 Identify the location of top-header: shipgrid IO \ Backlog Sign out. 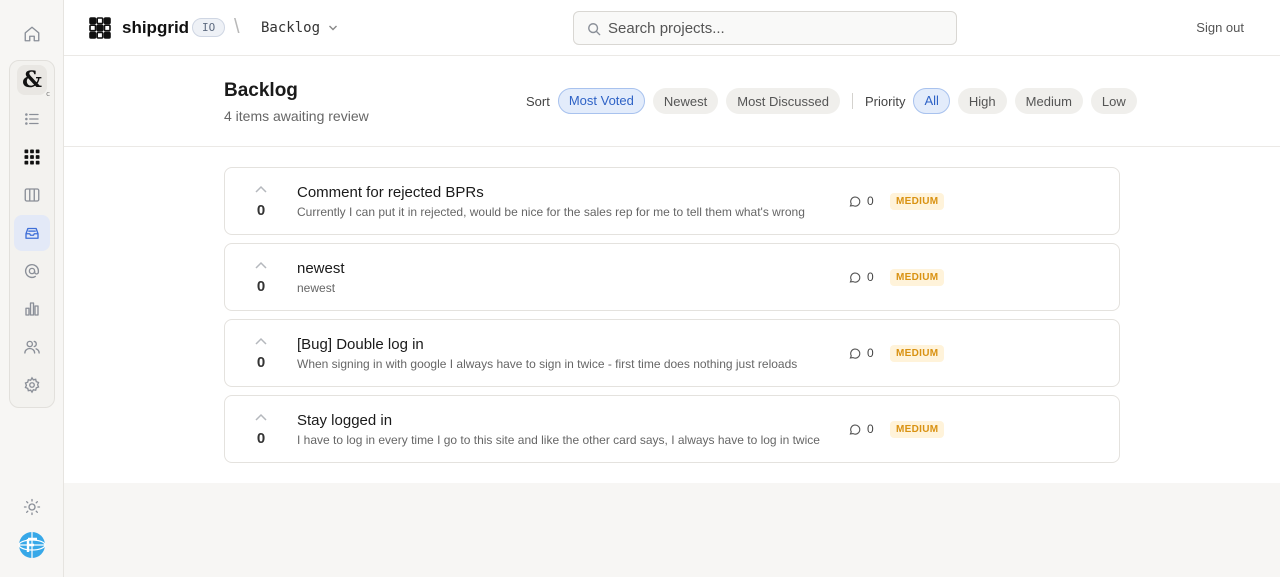
(672, 28).